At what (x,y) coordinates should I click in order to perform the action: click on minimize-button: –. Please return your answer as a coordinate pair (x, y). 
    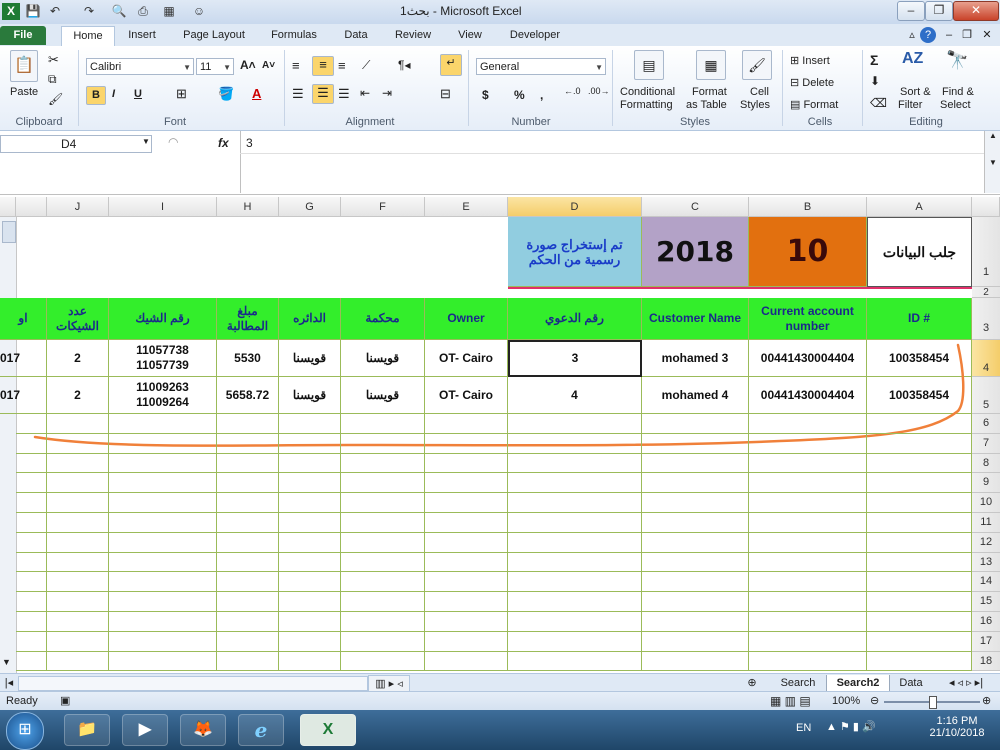
    Looking at the image, I should click on (911, 11).